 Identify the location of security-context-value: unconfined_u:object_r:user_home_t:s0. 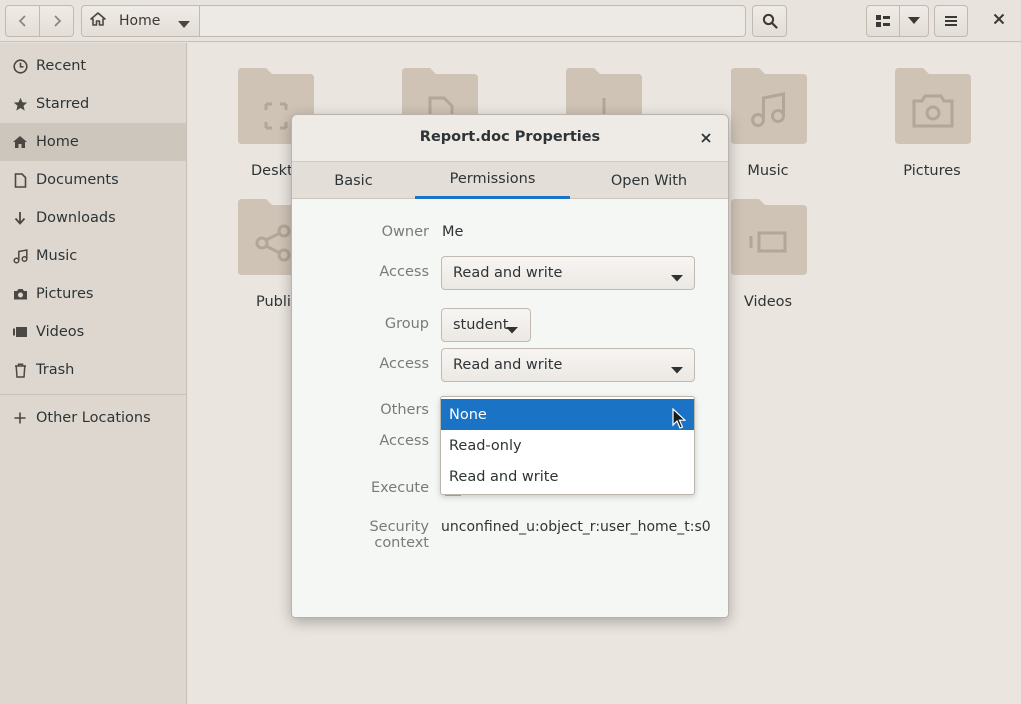
(576, 527).